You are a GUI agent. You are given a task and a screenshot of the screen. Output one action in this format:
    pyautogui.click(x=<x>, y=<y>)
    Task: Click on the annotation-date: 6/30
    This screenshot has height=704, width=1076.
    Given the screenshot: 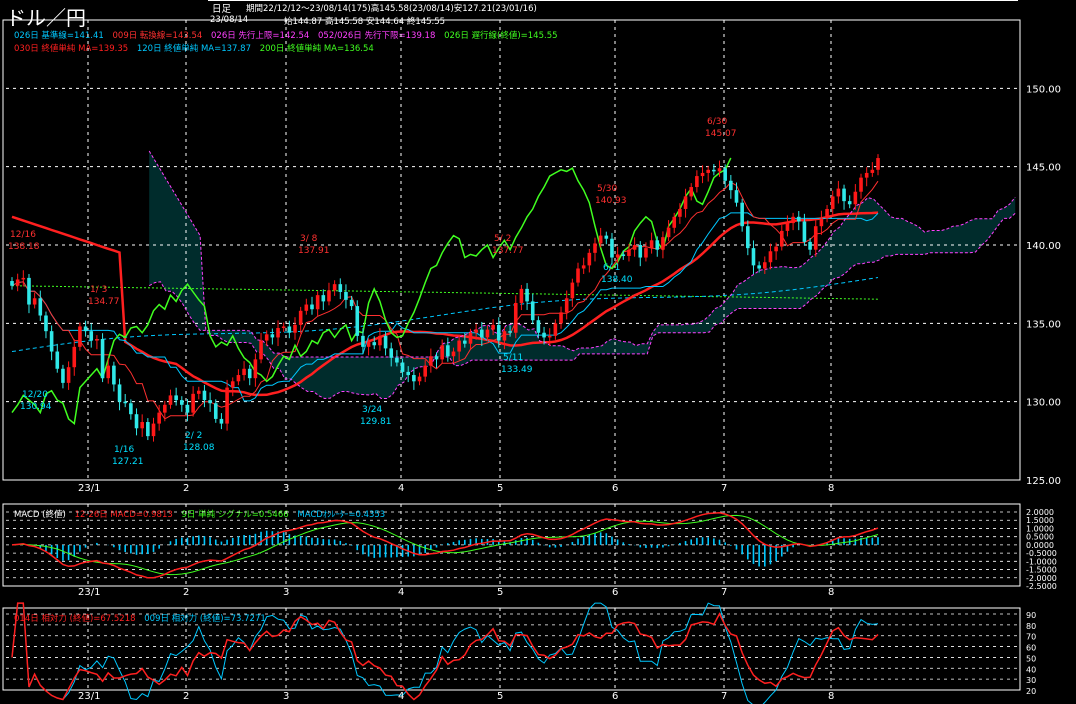 What is the action you would take?
    pyautogui.click(x=717, y=122)
    